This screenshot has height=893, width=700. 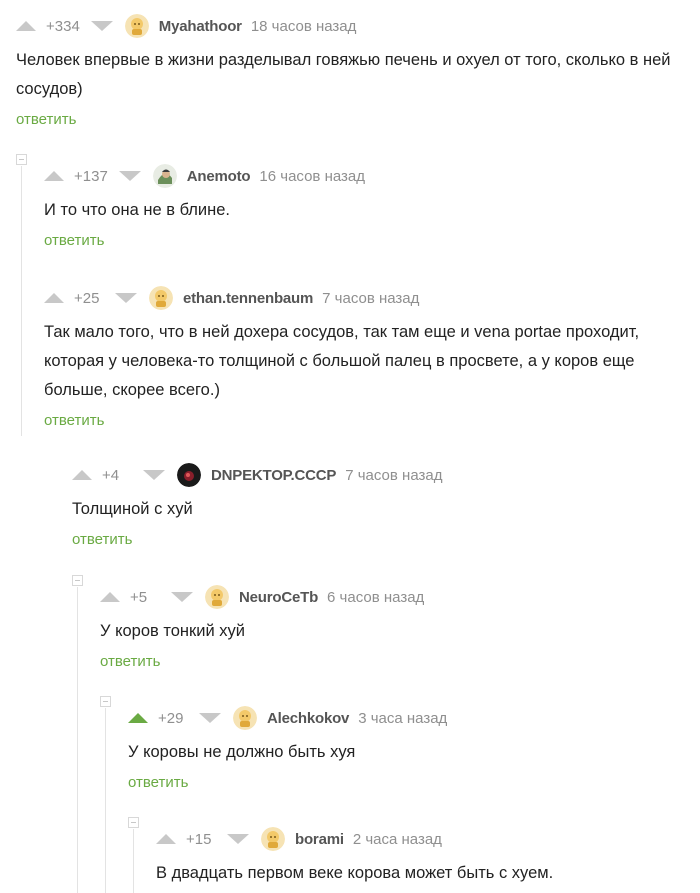 I want to click on comment-header: +334 Myahathoor 18 часов назад, so click(x=356, y=26).